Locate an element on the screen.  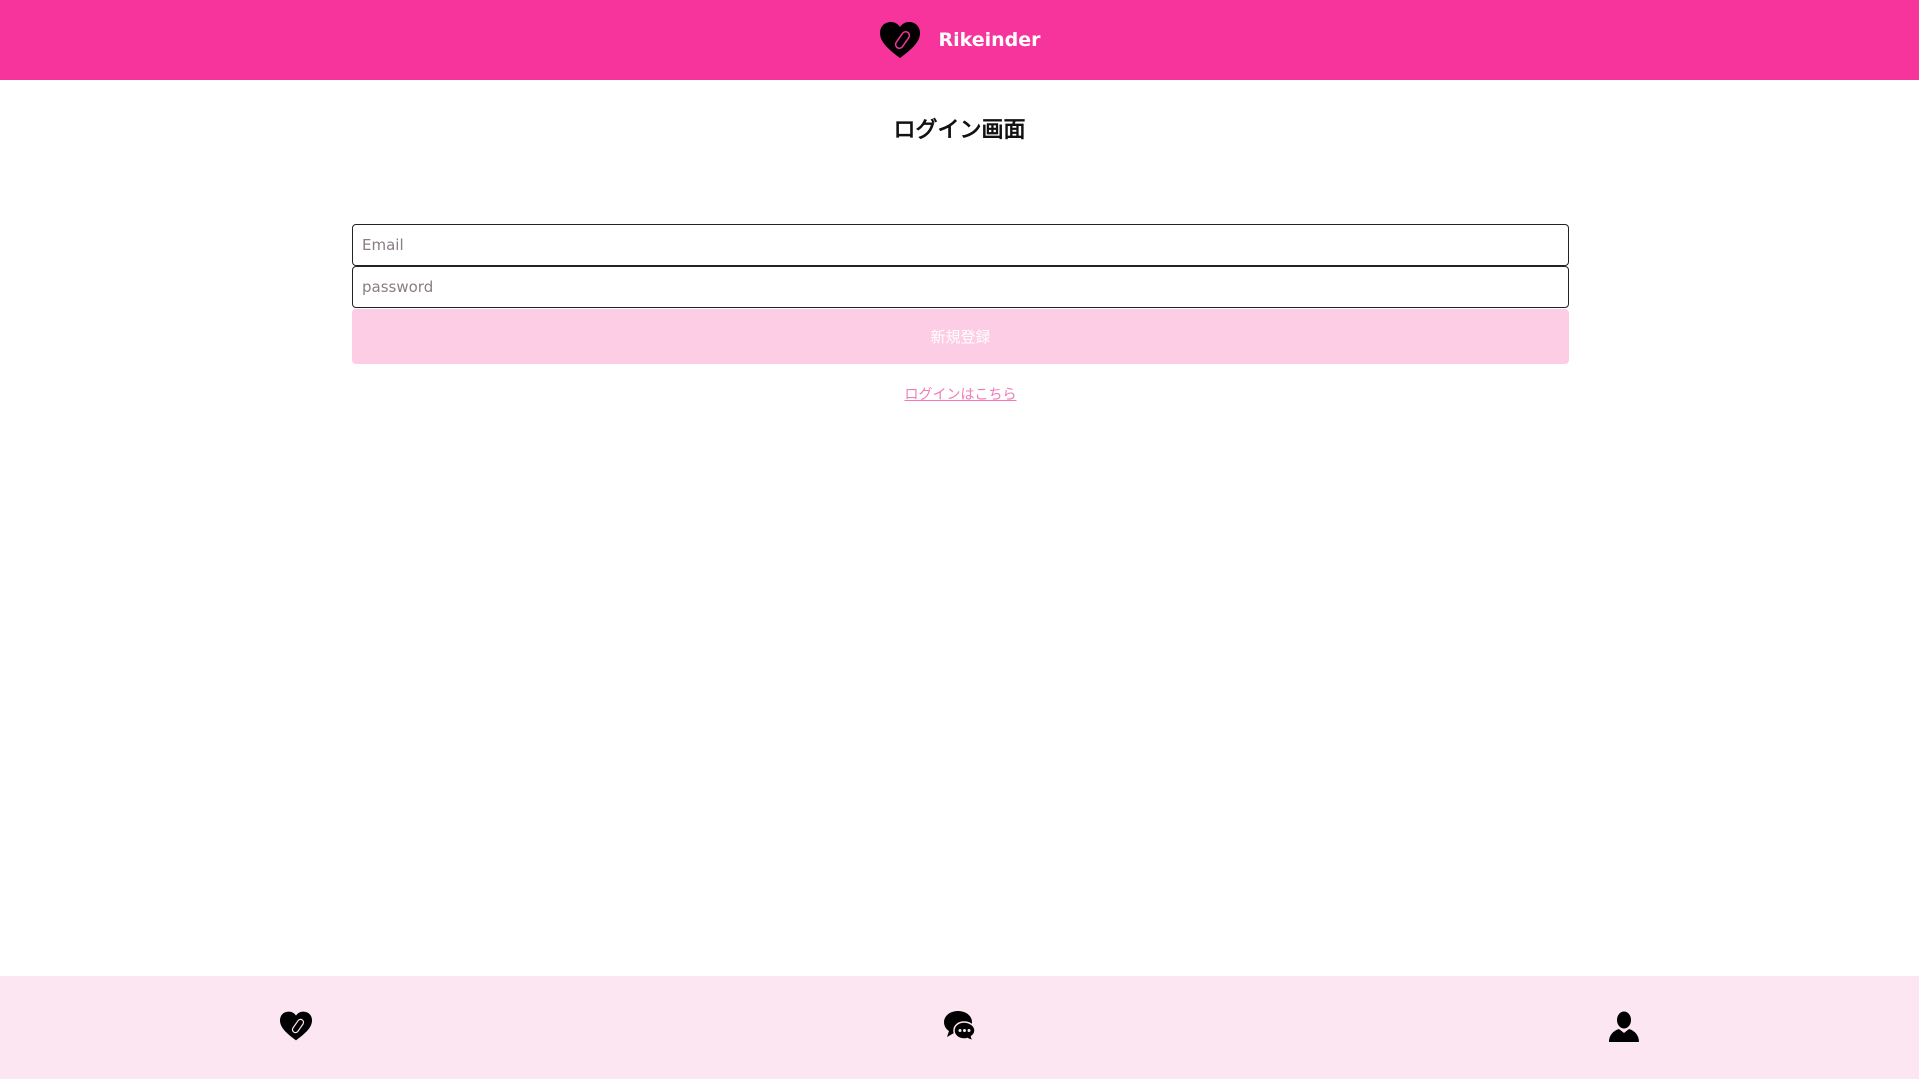
user-icon is located at coordinates (1624, 1026).